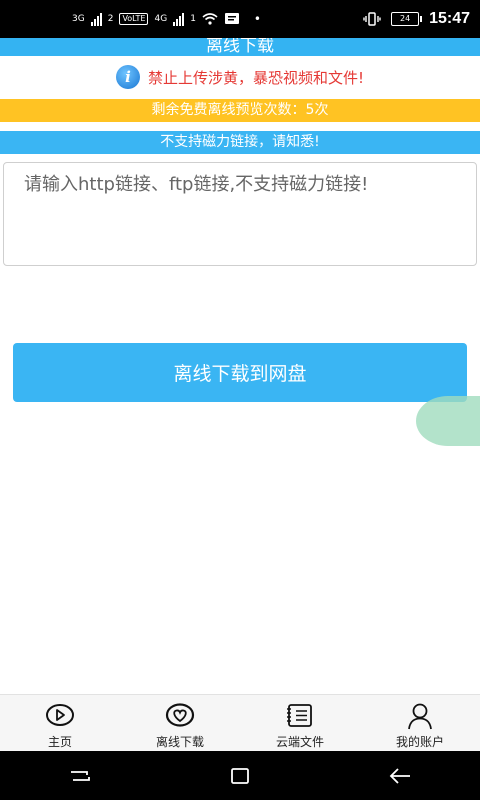  I want to click on tab-offline-download: 离线下载, so click(180, 723).